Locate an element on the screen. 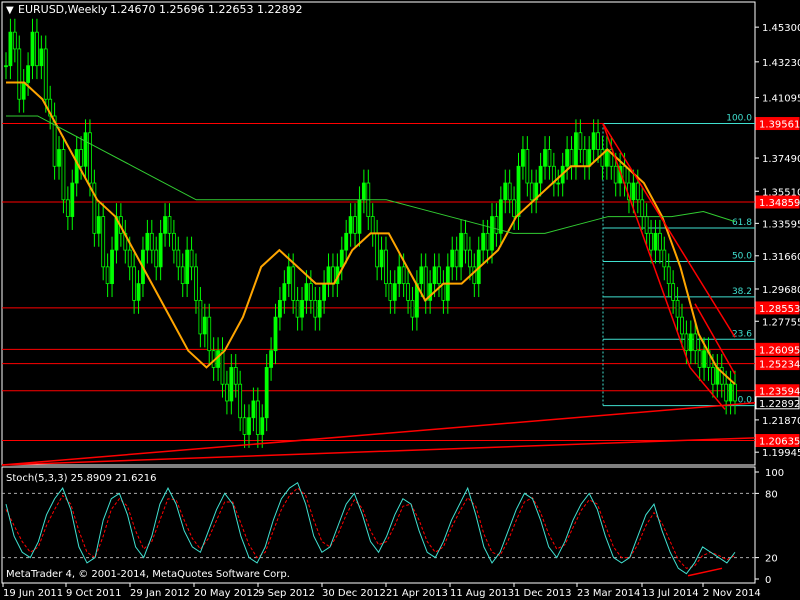 The width and height of the screenshot is (800, 600). stoch-signal-line is located at coordinates (370, 528).